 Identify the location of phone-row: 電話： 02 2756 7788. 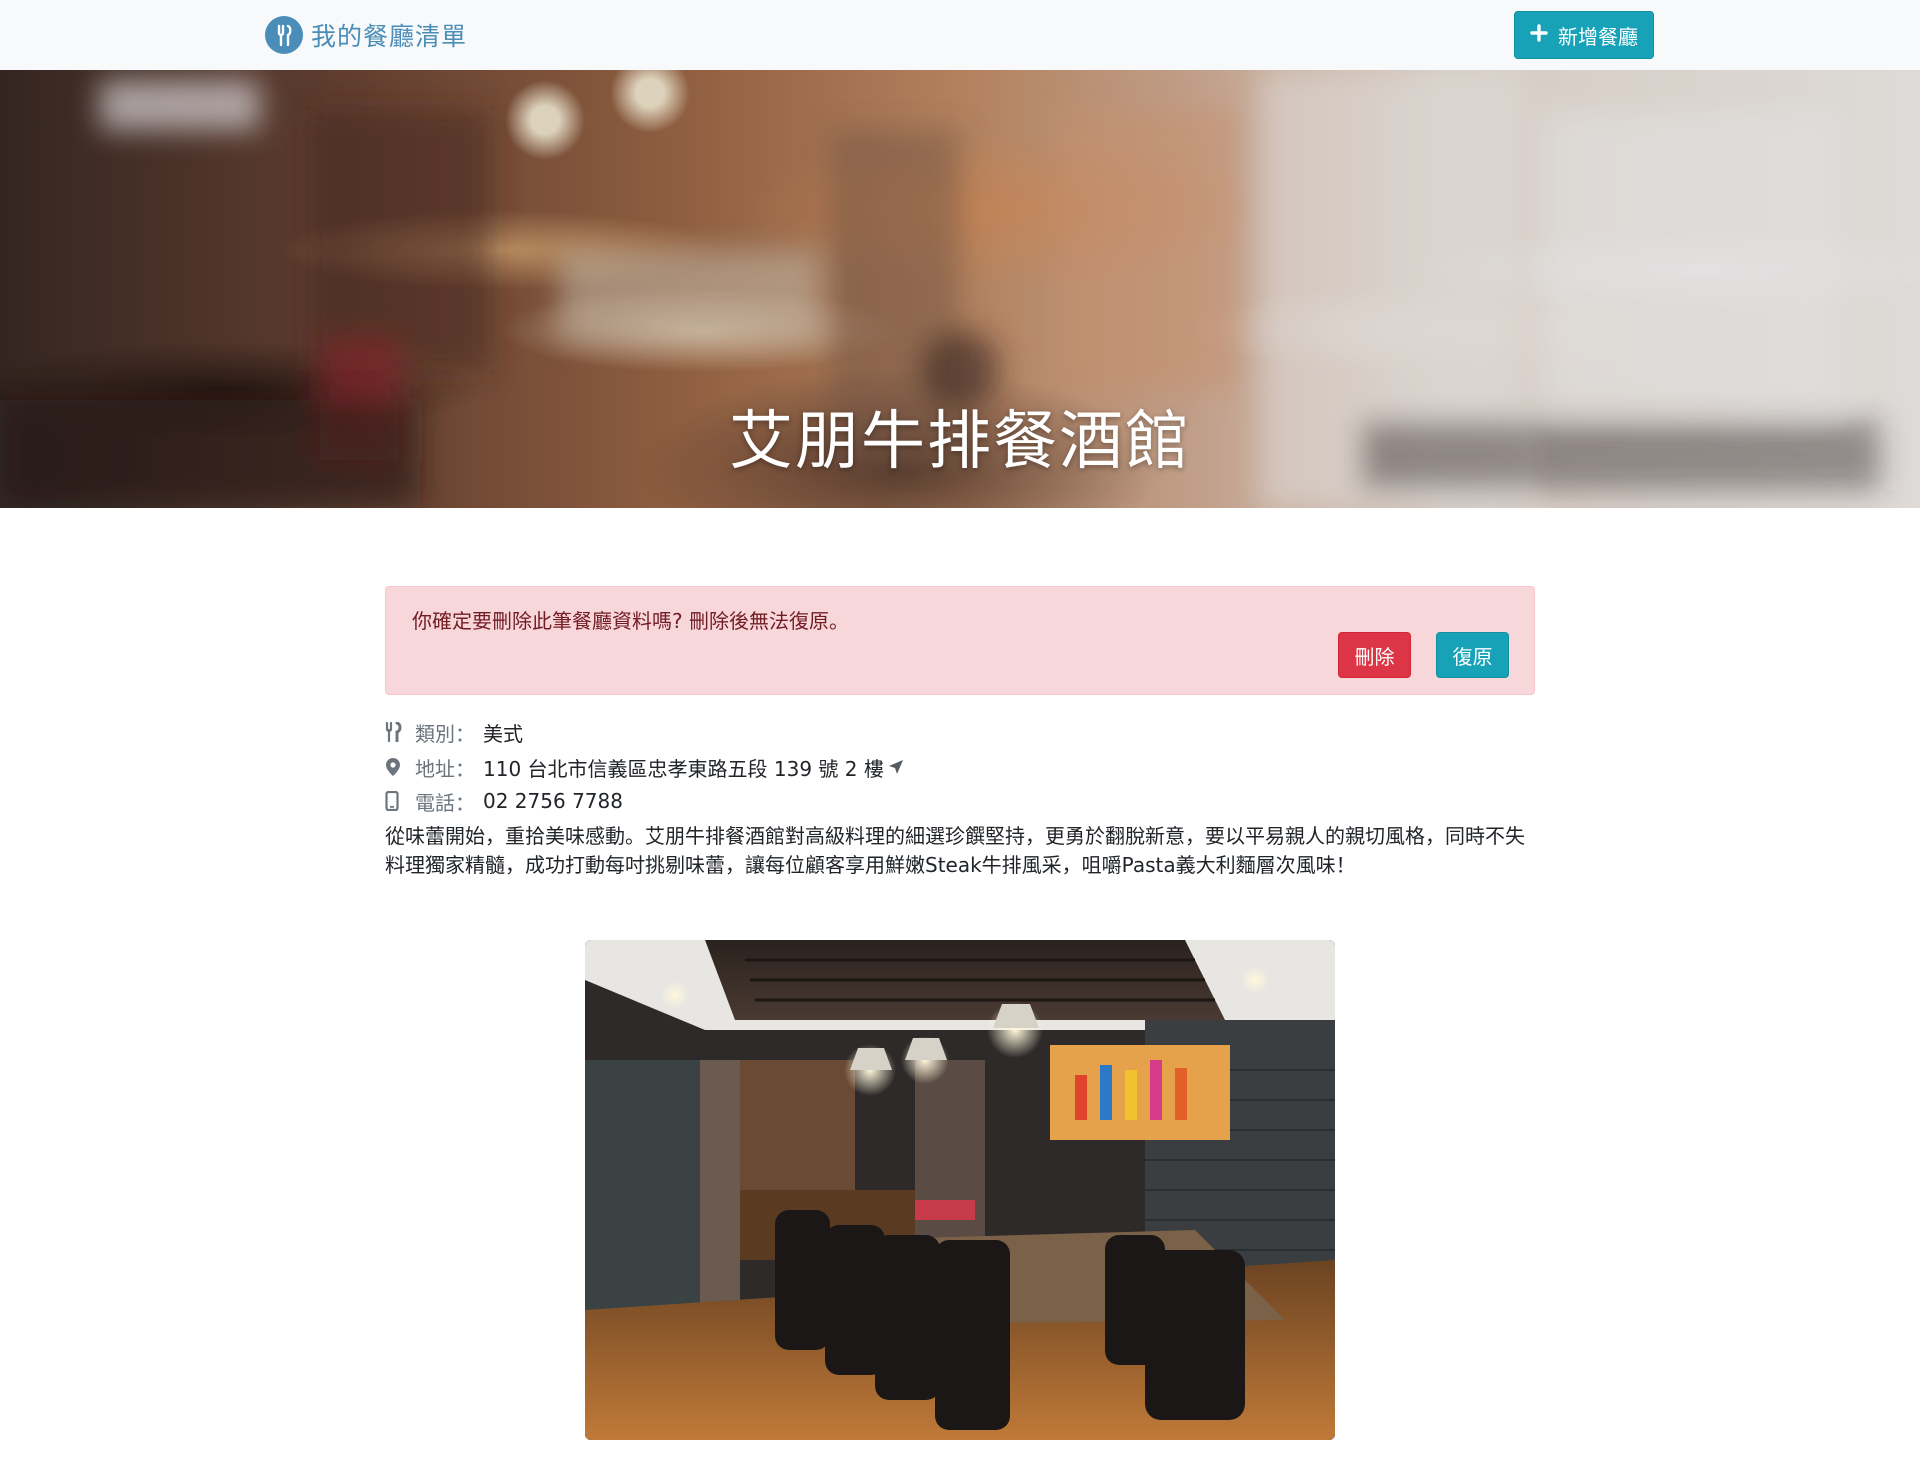
(504, 801).